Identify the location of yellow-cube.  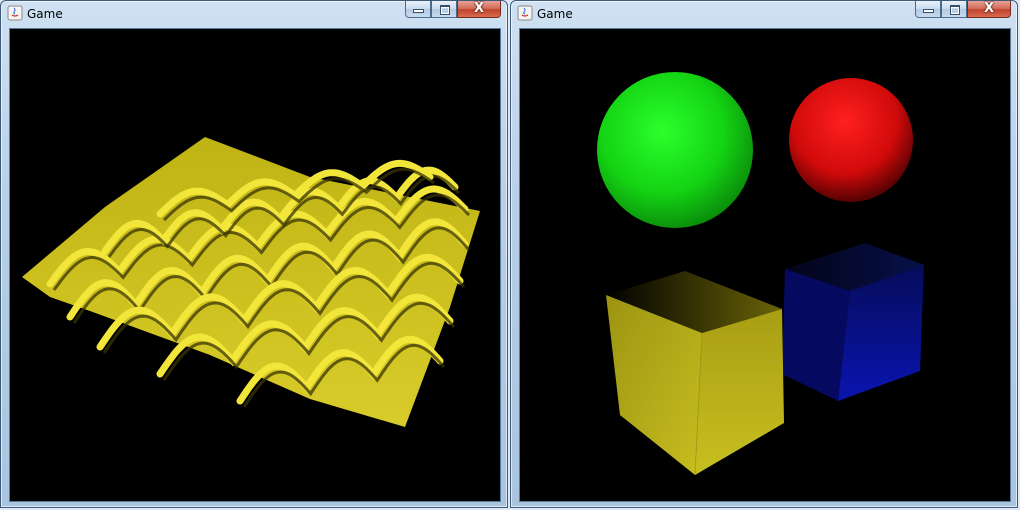
(695, 373).